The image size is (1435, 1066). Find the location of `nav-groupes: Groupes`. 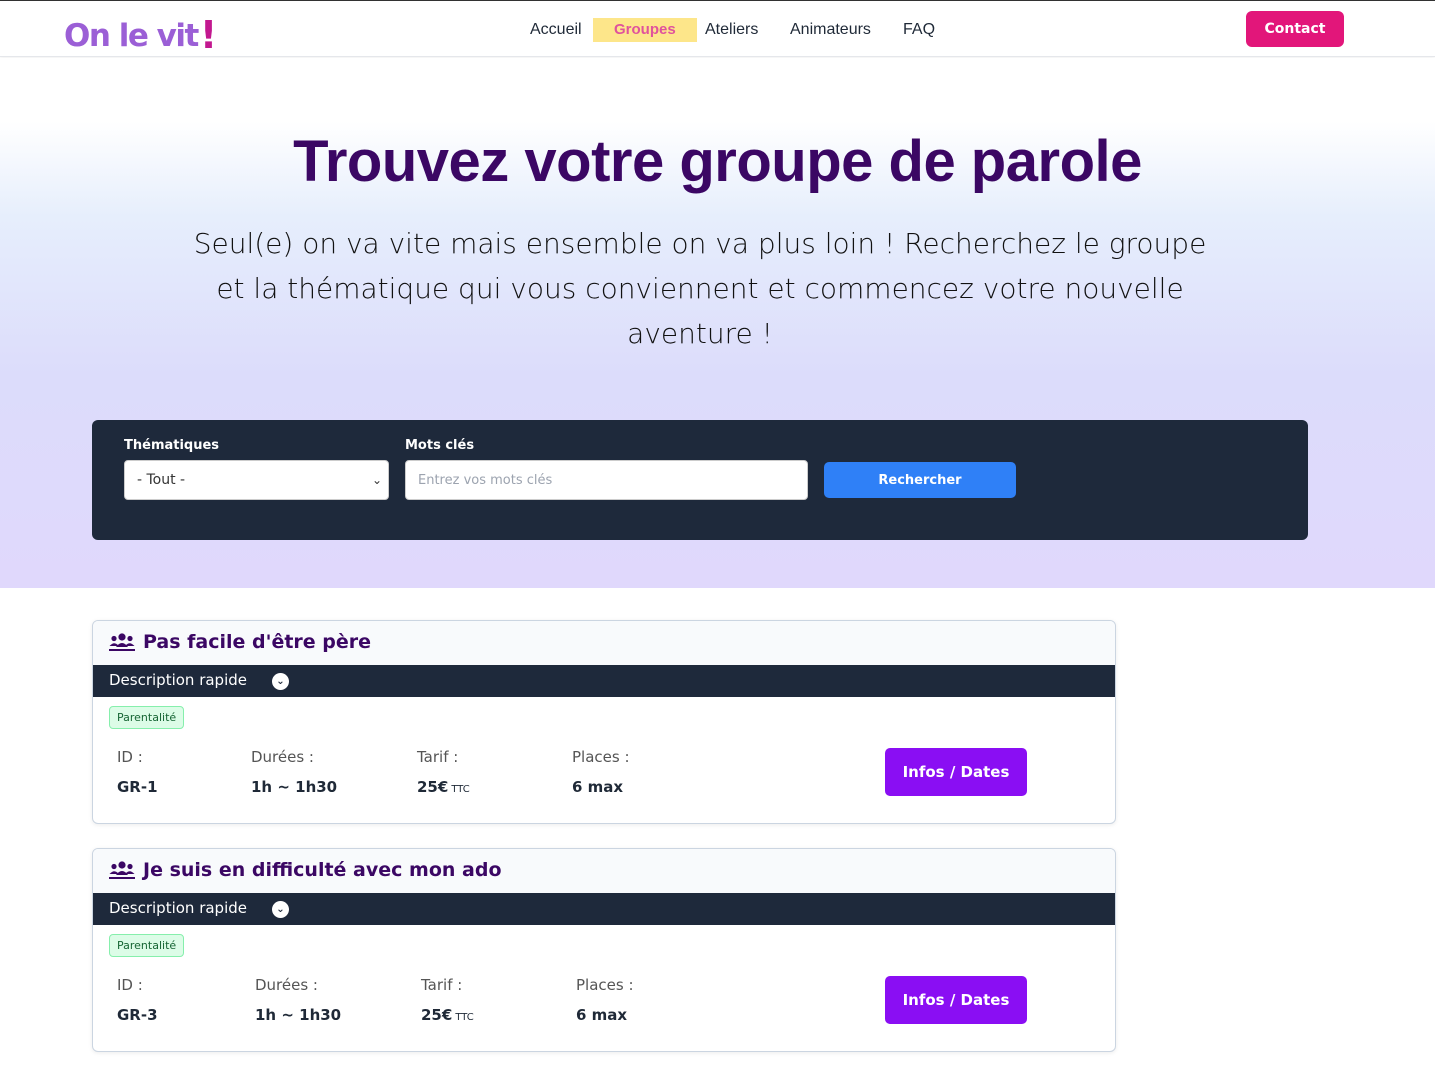

nav-groupes: Groupes is located at coordinates (645, 30).